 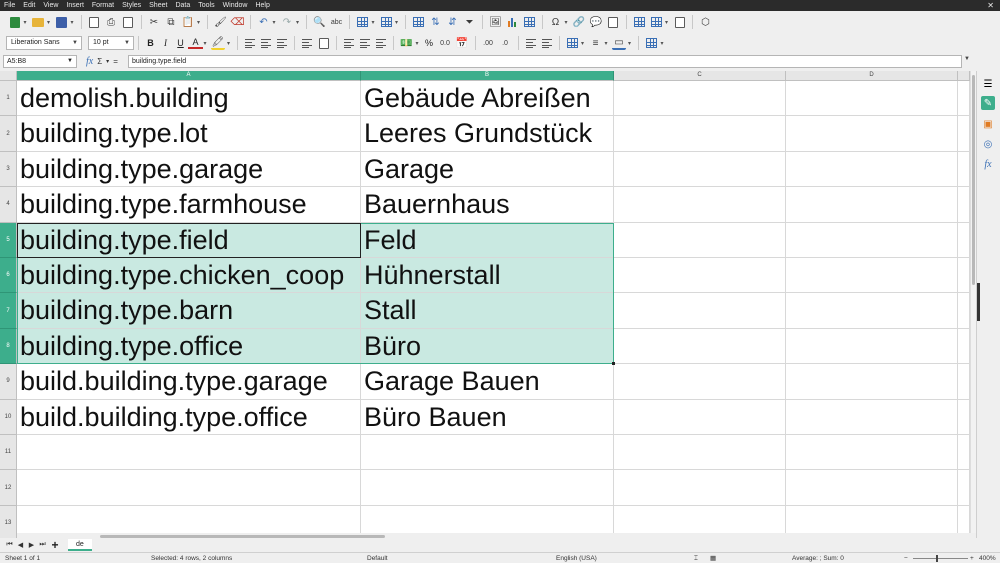 I want to click on align-bottom-icon, so click(x=381, y=43).